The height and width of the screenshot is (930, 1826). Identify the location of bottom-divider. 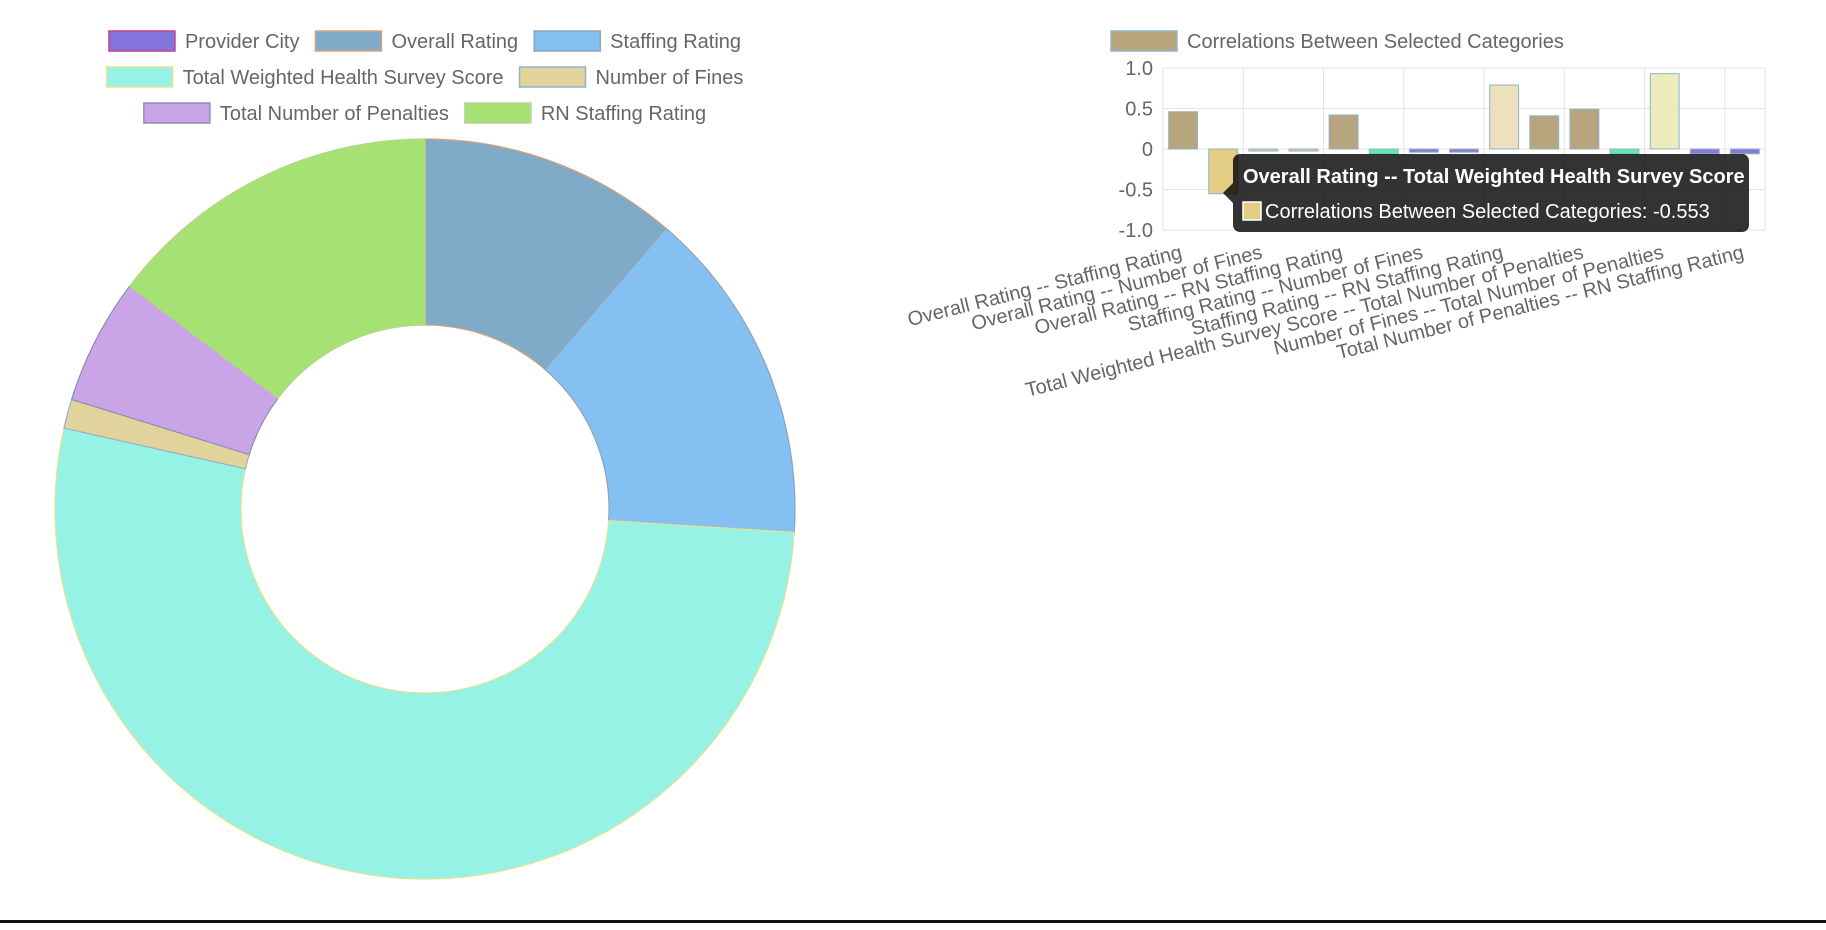
(913, 921).